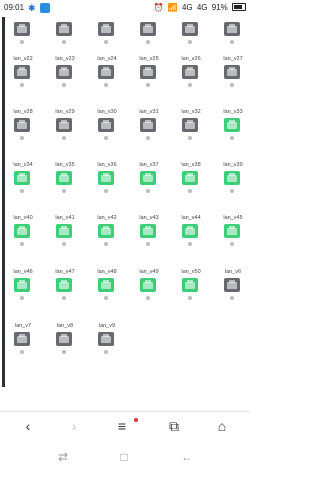 The height and width of the screenshot is (500, 320). Describe the element at coordinates (233, 73) in the screenshot. I see `port-item: lan_v27` at that location.